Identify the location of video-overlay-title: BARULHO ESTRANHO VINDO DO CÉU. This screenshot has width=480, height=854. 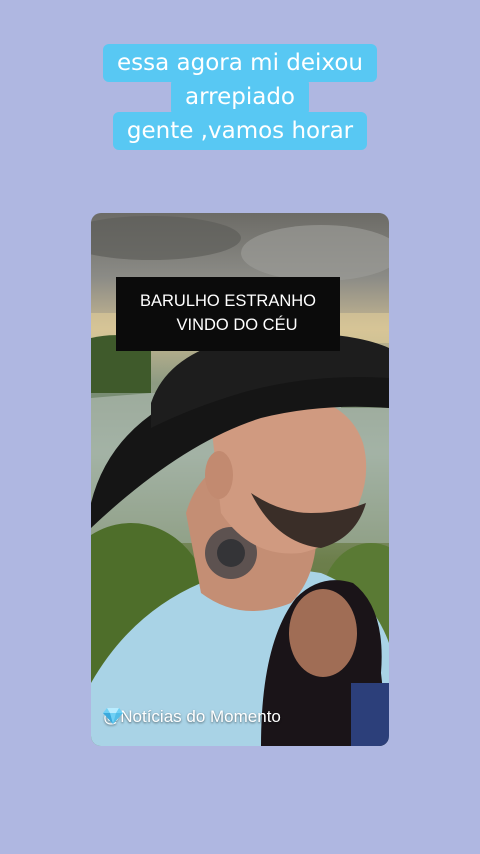
(228, 314).